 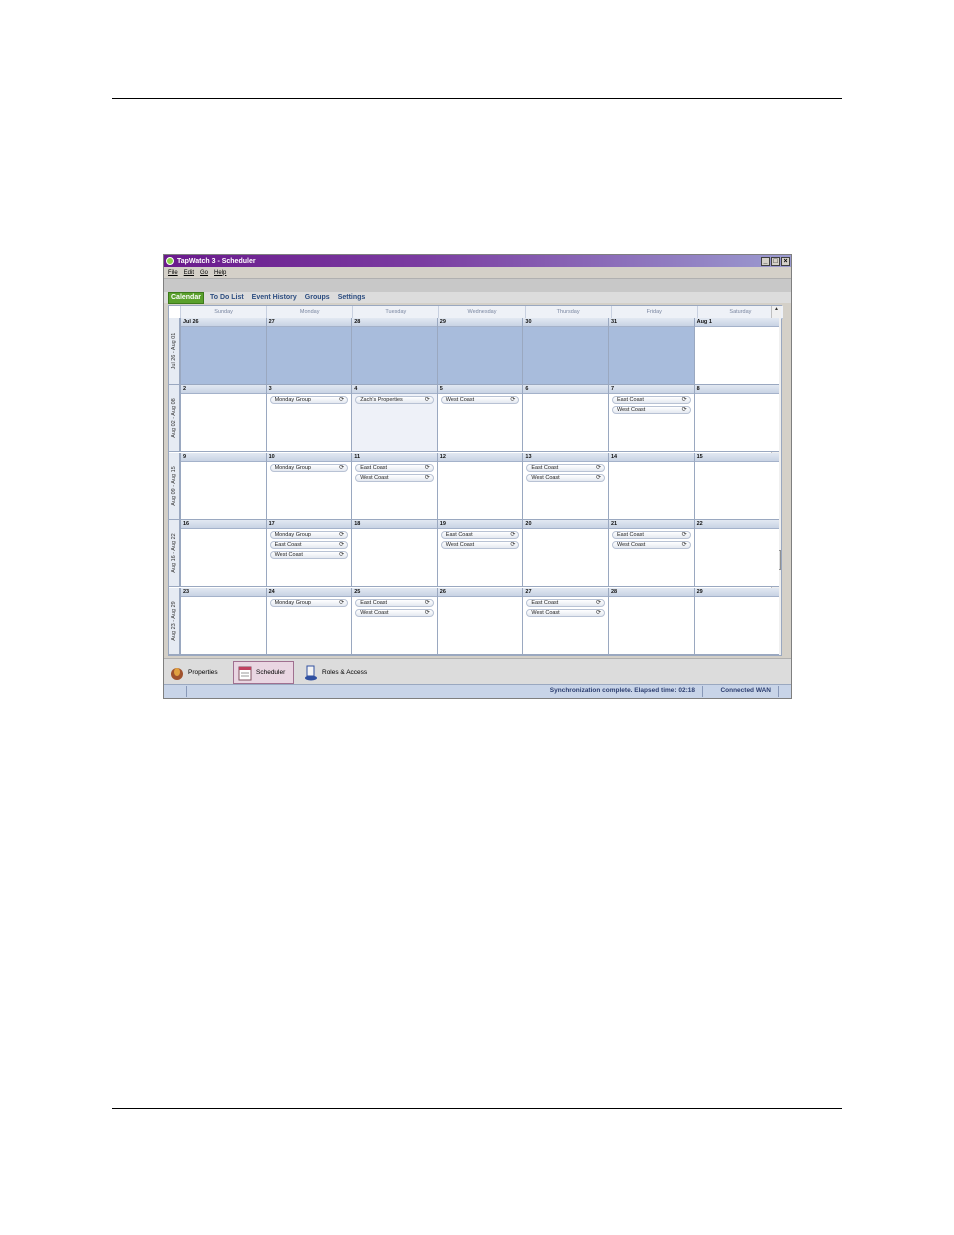 I want to click on toolbar-spacer, so click(x=477, y=285).